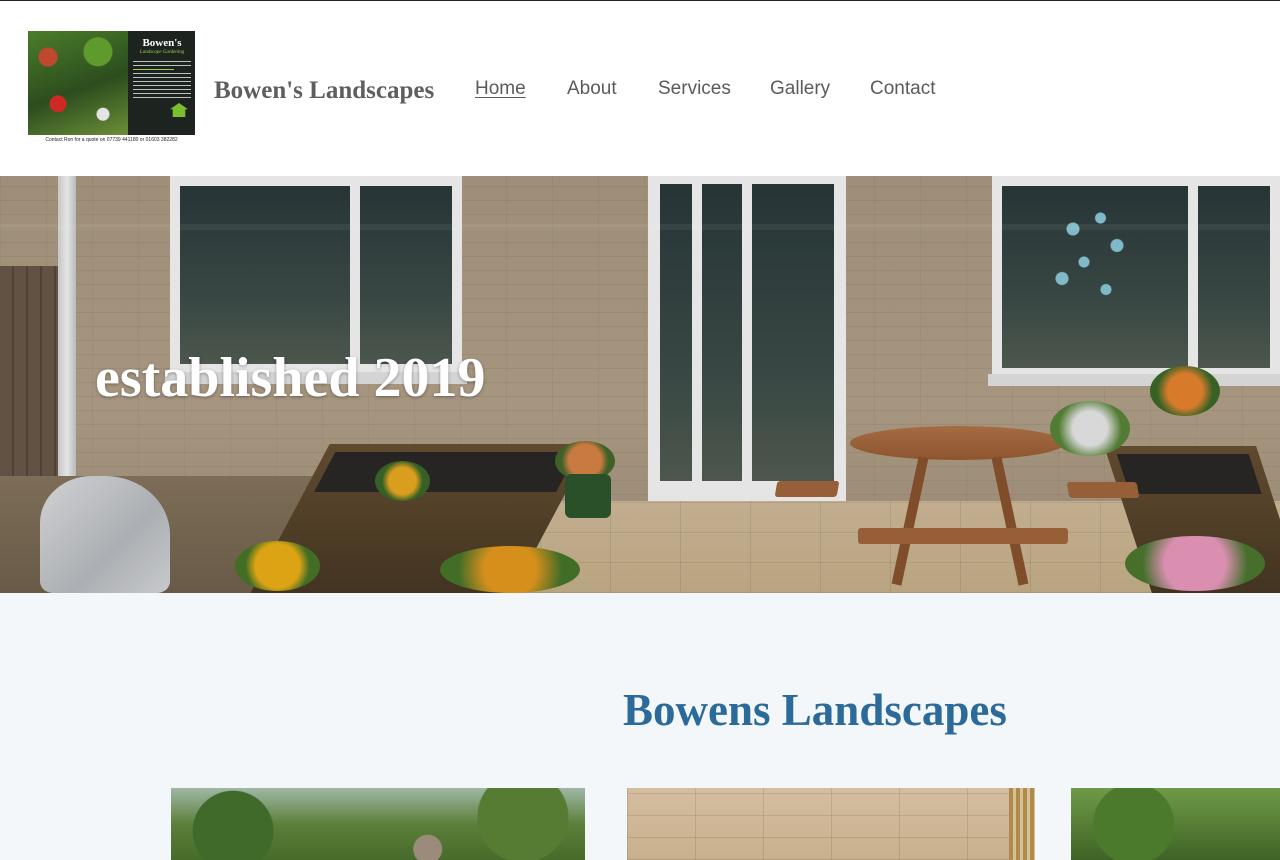 The width and height of the screenshot is (1280, 860). Describe the element at coordinates (800, 89) in the screenshot. I see `nav-gallery: Gallery` at that location.